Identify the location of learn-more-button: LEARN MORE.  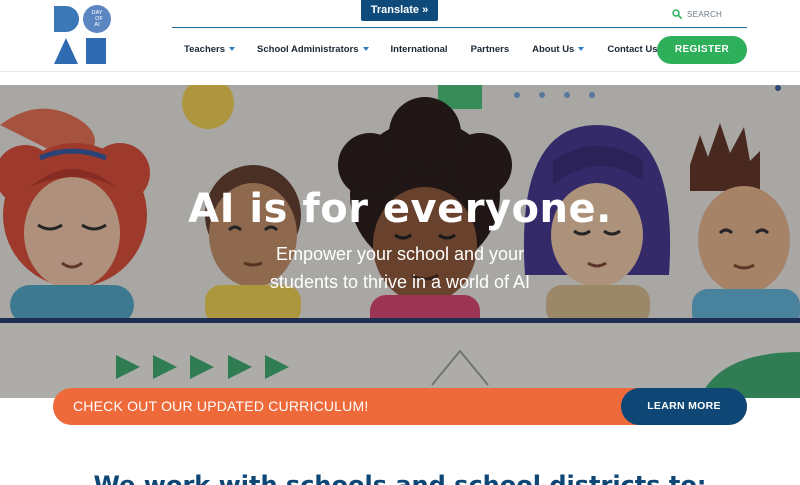
(684, 406).